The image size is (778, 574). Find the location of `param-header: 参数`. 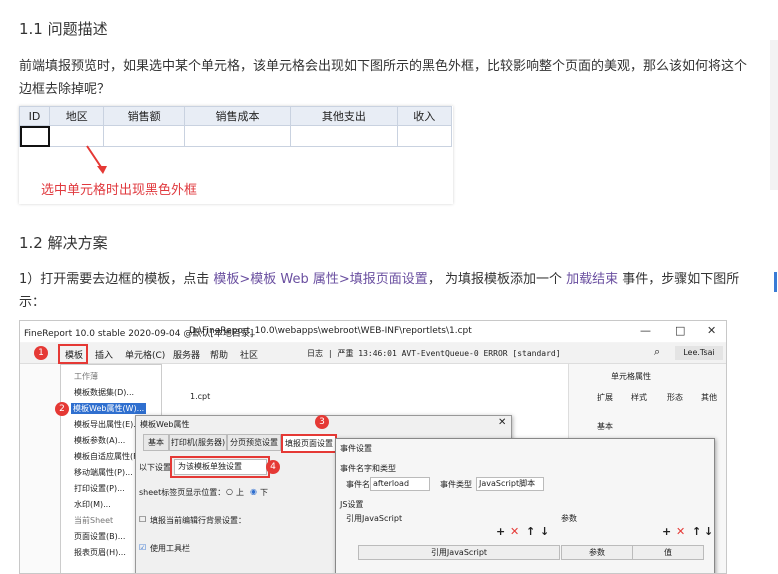

param-header: 参数 is located at coordinates (597, 552).